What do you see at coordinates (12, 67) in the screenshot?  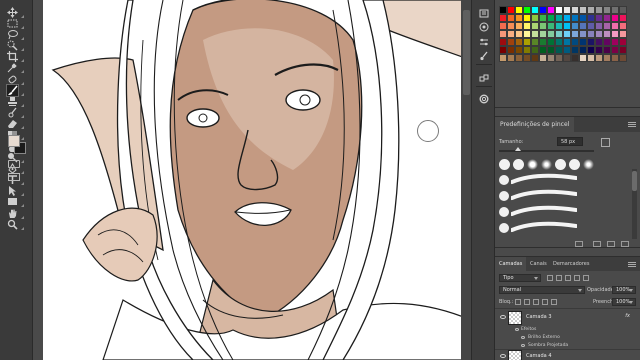 I see `eyedropper-icon` at bounding box center [12, 67].